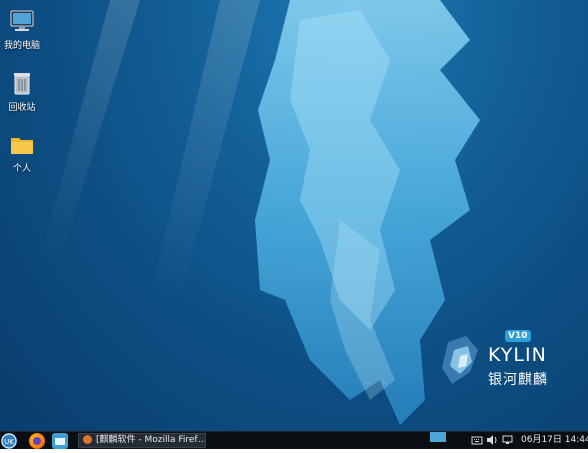 This screenshot has width=588, height=453. I want to click on brand-name: KYLIN, so click(517, 355).